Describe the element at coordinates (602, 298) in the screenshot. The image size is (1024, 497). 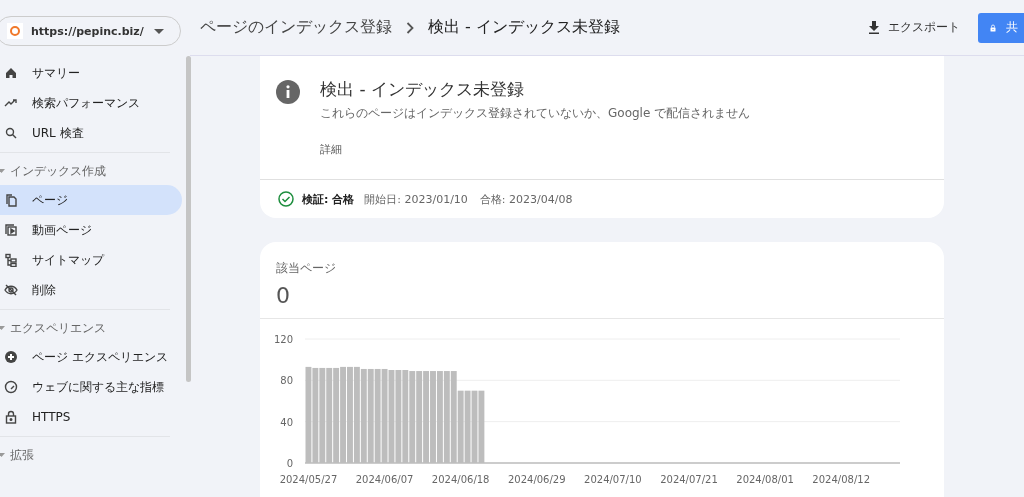
I see `metric-value: 0` at that location.